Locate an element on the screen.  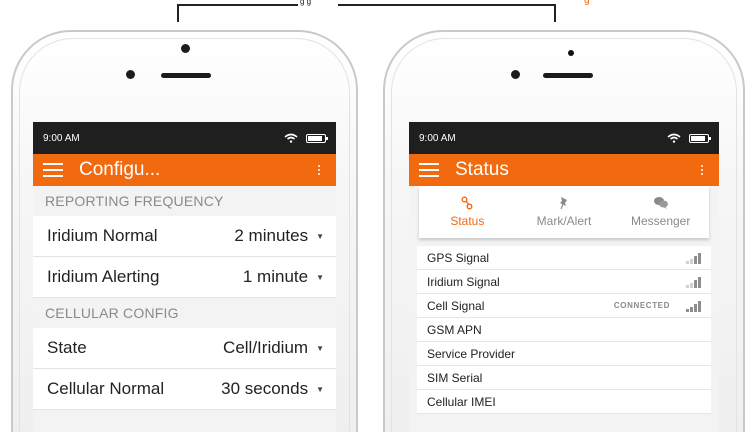
config-row-iridium-alerting: Iridium Alerting 1 minute ▼ is located at coordinates (184, 277).